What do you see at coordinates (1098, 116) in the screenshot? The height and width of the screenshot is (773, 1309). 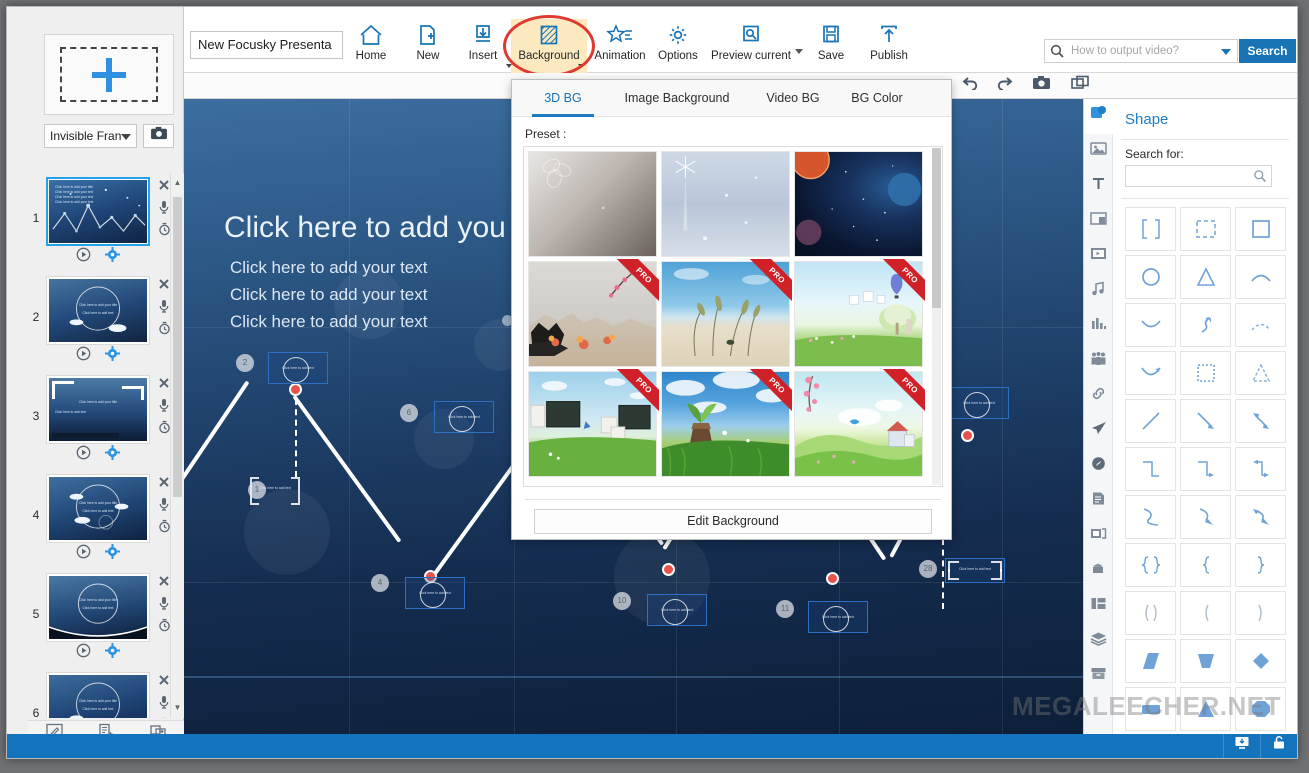 I see `shape-icon` at bounding box center [1098, 116].